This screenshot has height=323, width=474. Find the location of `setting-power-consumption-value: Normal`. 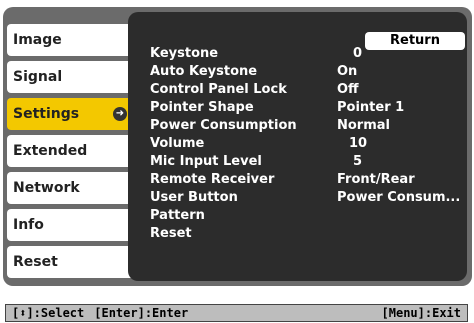

setting-power-consumption-value: Normal is located at coordinates (363, 125).